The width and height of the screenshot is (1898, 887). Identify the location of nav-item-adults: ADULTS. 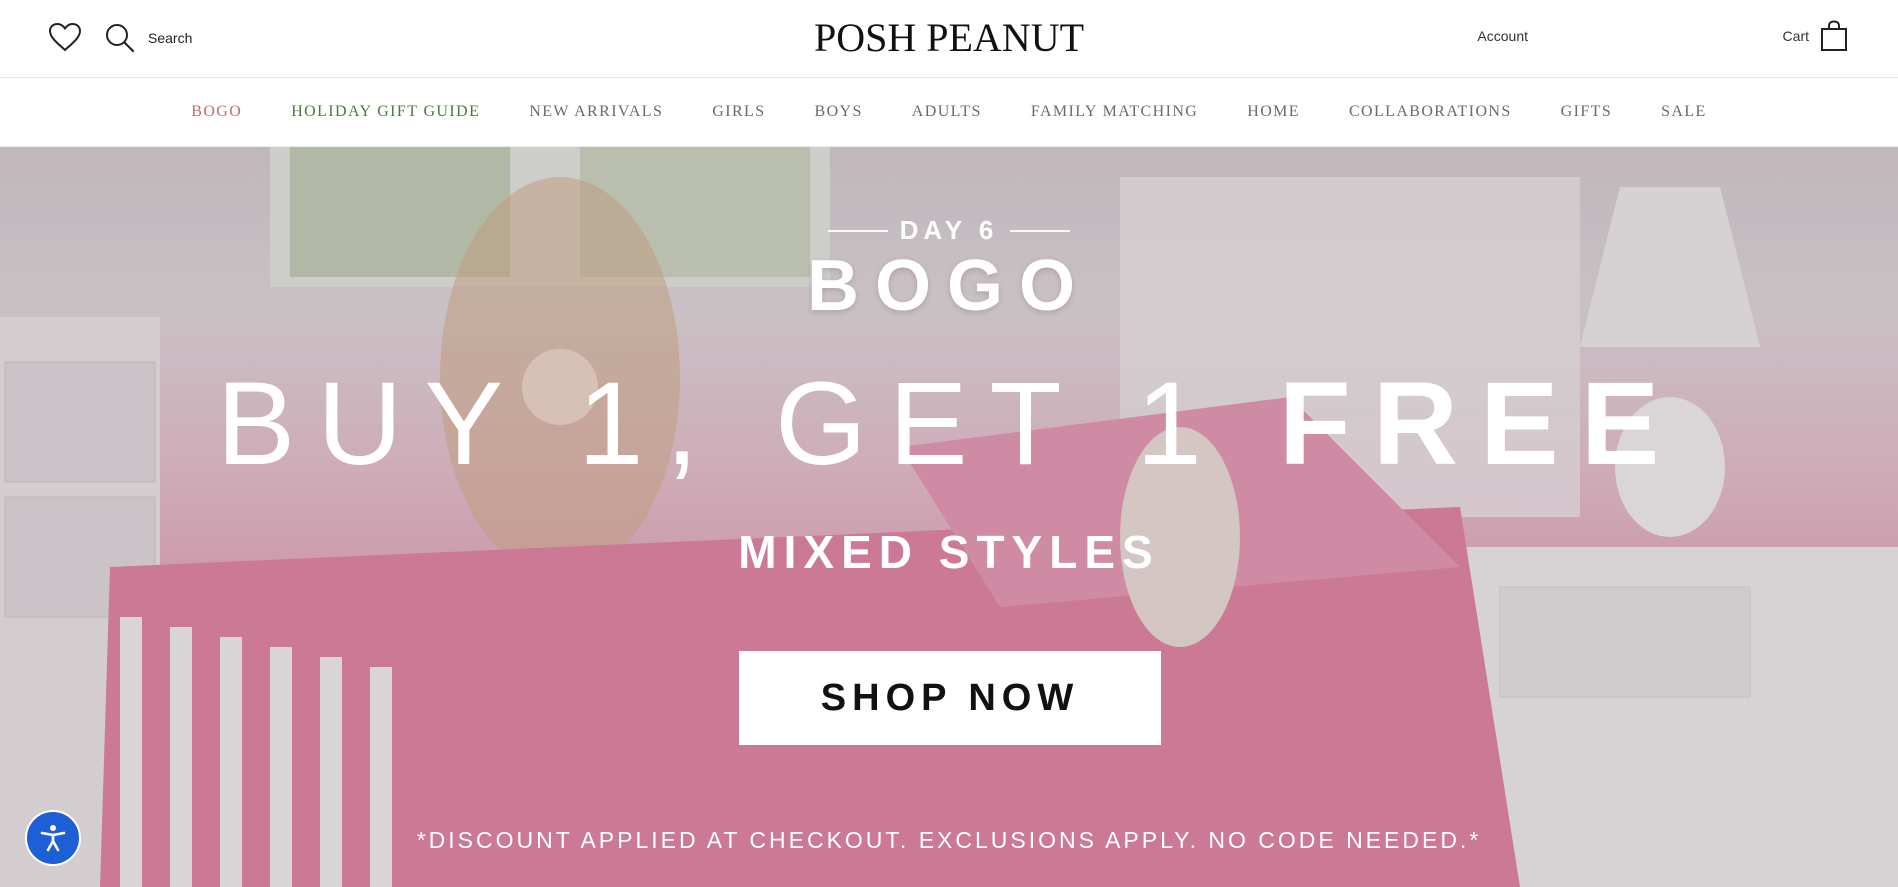
(947, 112).